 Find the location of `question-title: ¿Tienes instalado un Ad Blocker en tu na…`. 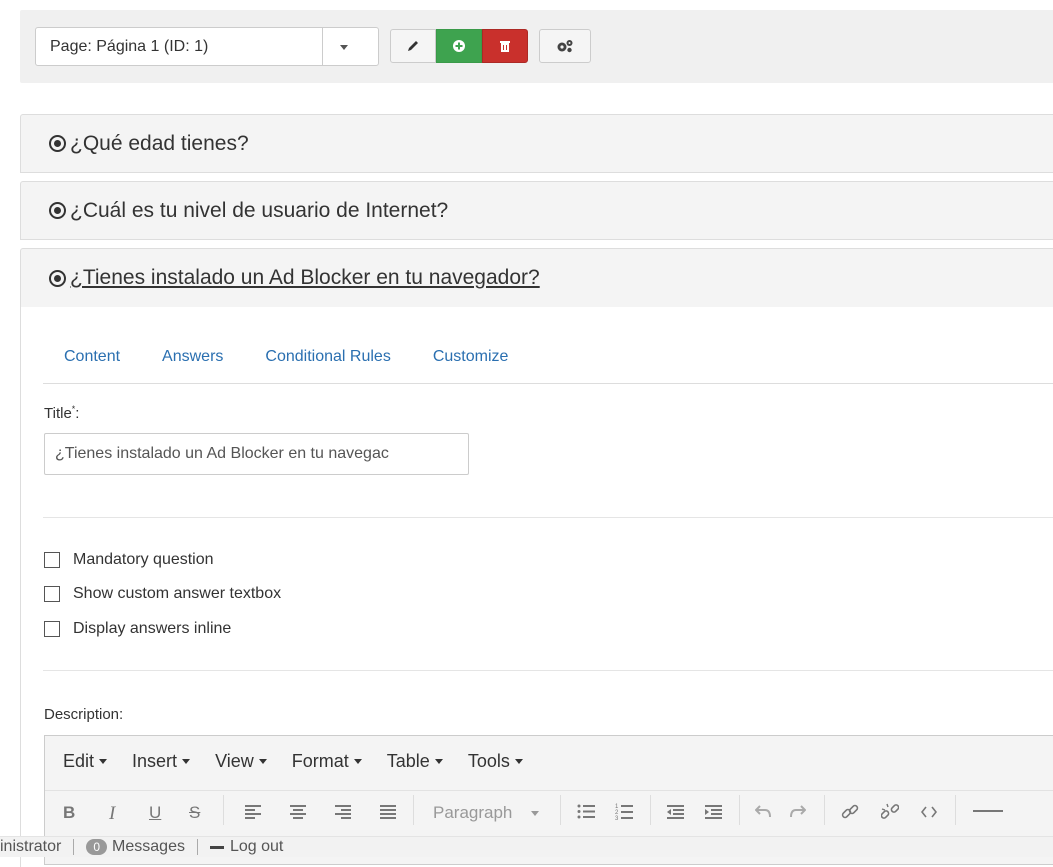

question-title: ¿Tienes instalado un Ad Blocker en tu na… is located at coordinates (305, 278).